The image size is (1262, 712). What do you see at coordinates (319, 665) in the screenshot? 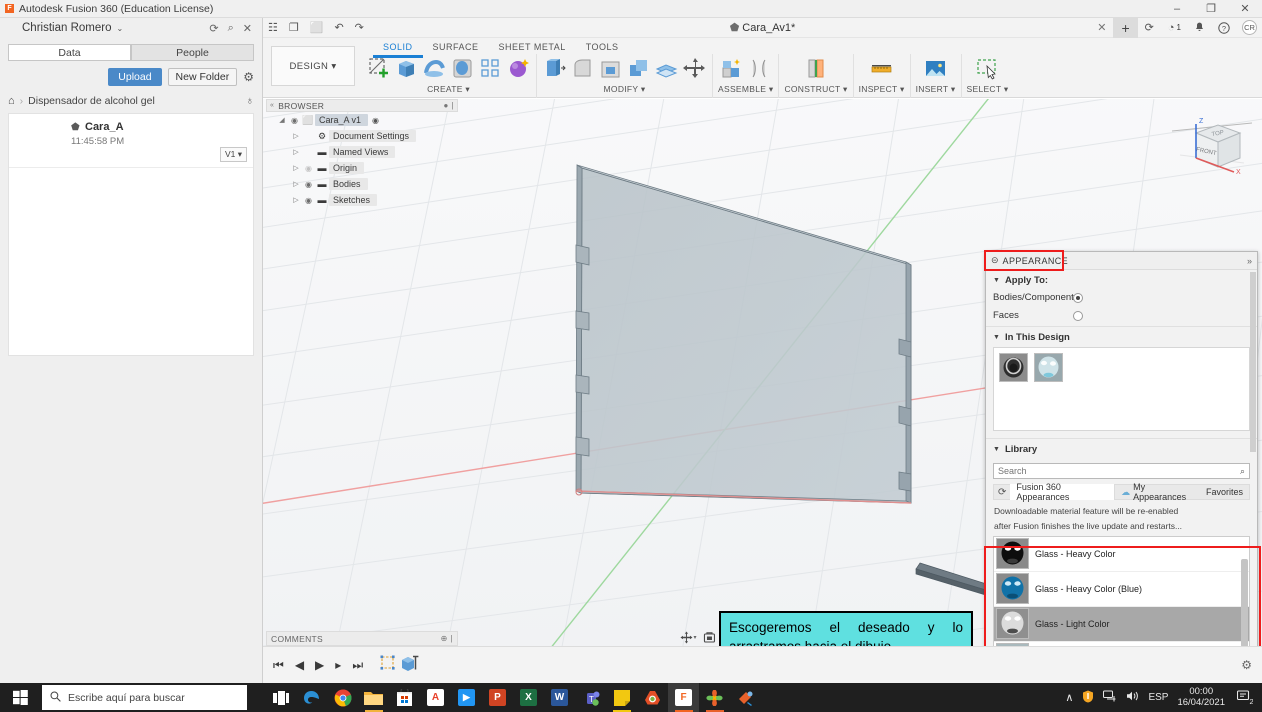
I see `timeline-play: ▶` at bounding box center [319, 665].